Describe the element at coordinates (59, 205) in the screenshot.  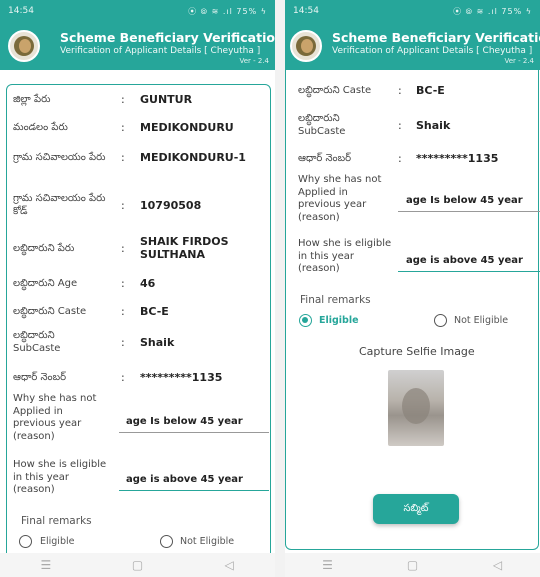
I see `field-label: గ్రామ సచివాలయం పేరు కోడ్` at that location.